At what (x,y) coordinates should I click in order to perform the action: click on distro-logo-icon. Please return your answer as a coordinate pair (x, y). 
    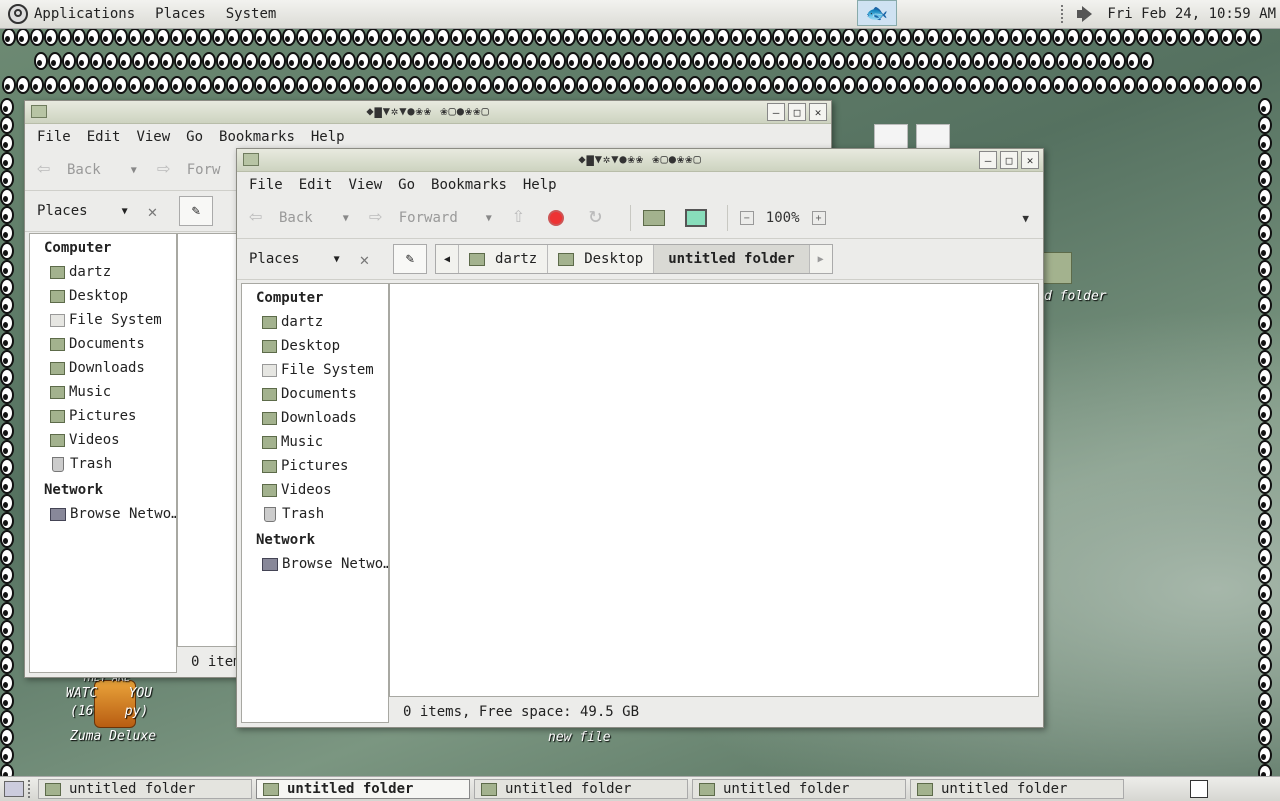
    Looking at the image, I should click on (18, 14).